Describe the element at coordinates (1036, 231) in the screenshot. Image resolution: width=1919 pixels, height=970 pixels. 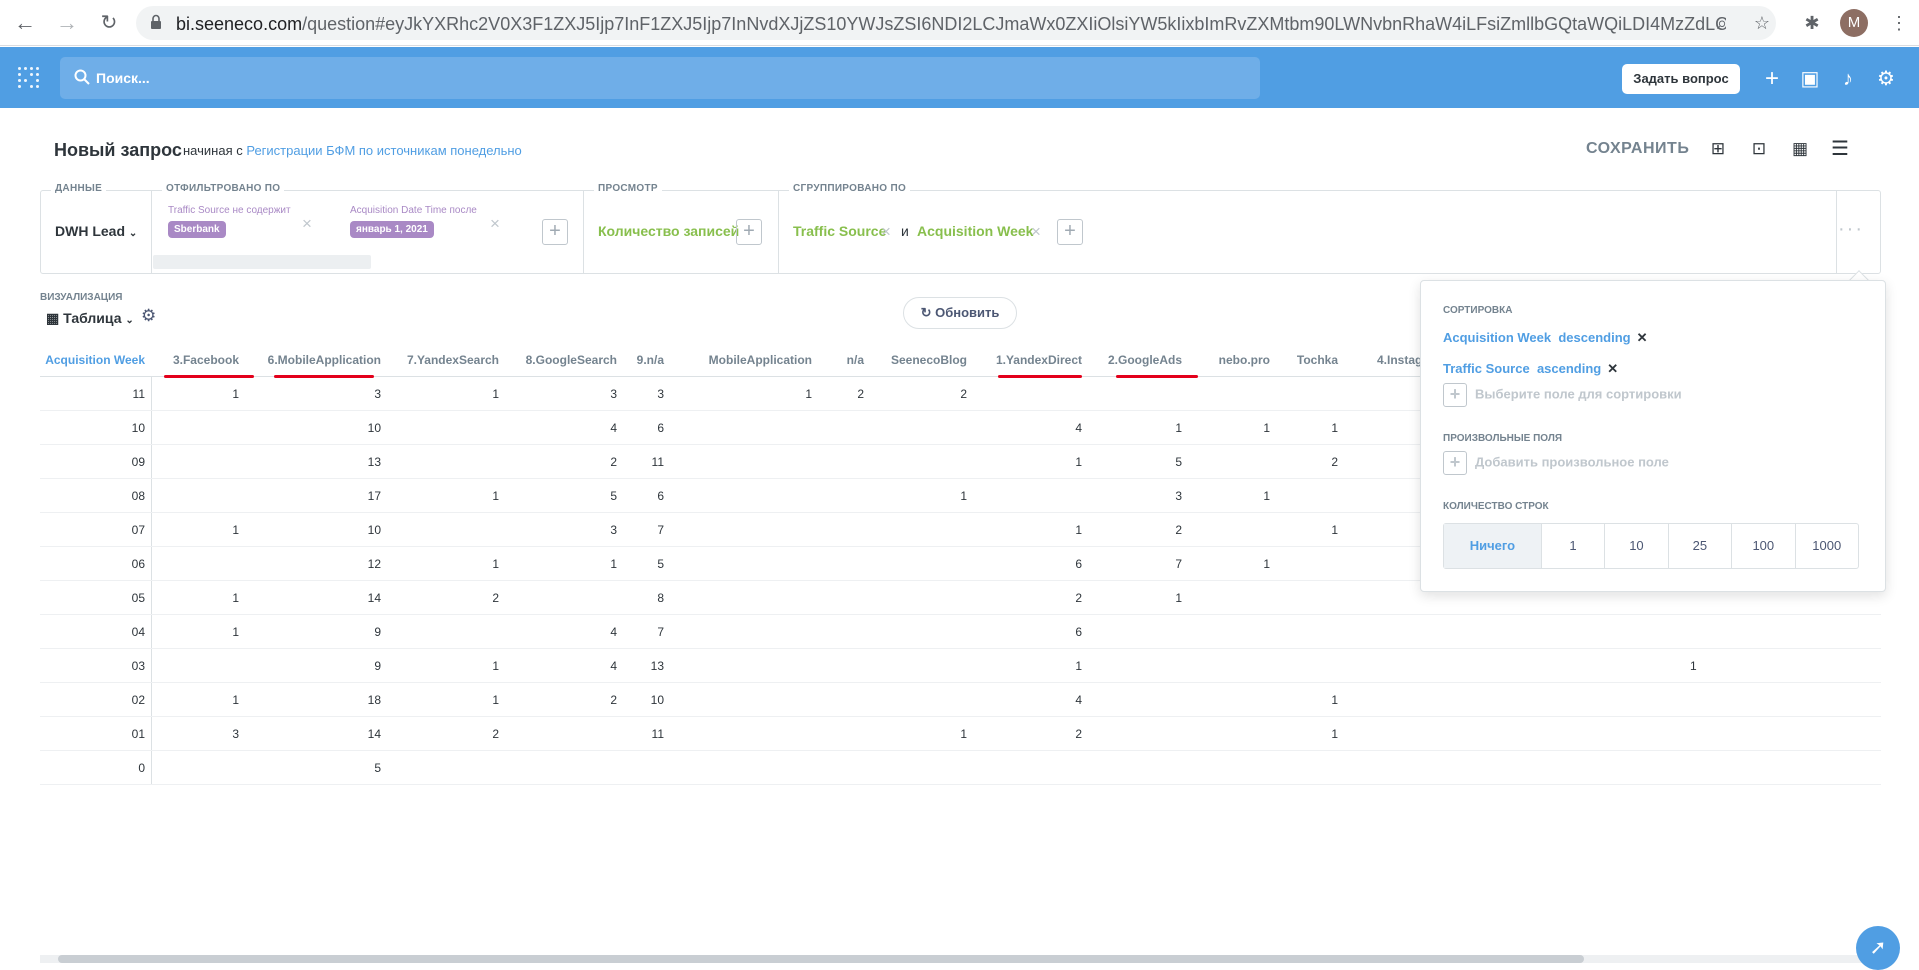
I see `remove-group-2-icon: ×` at that location.